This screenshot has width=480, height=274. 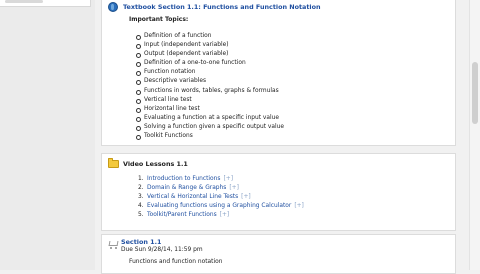 What do you see at coordinates (210, 81) in the screenshot?
I see `list-item: Descriptive variables` at bounding box center [210, 81].